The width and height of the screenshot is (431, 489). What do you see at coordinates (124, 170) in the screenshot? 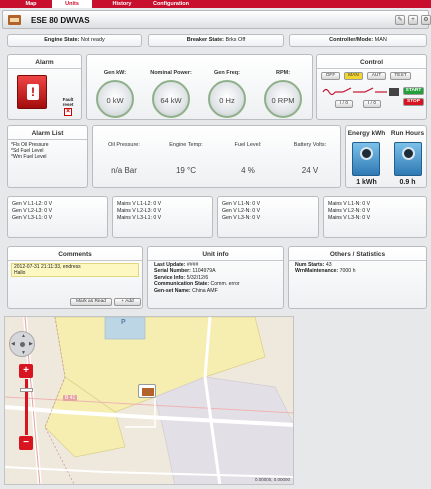
I see `oil-pressure-value: n/a Bar` at bounding box center [124, 170].